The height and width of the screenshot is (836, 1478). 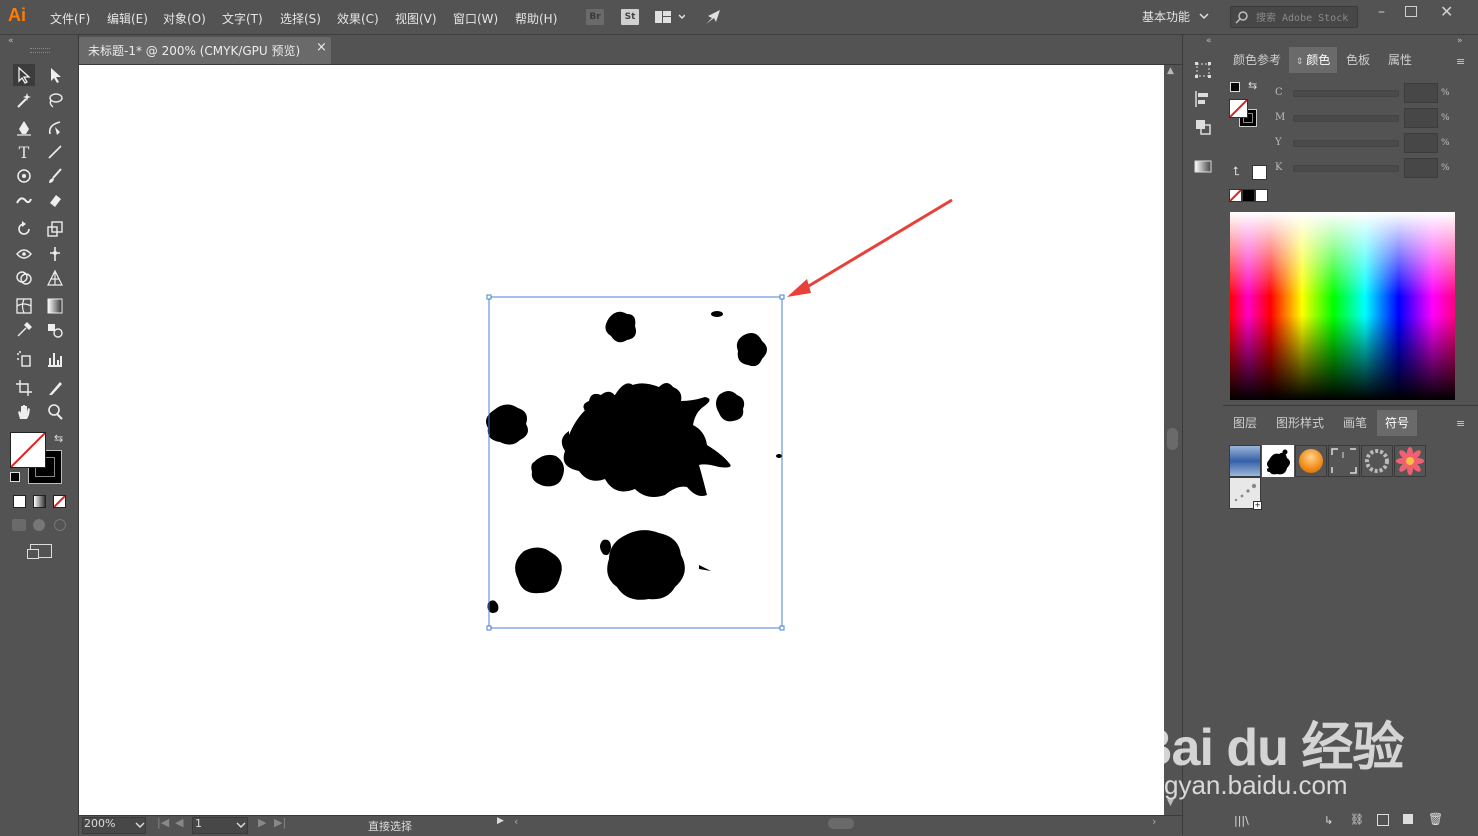 I want to click on tab-layers: 图层, so click(x=1245, y=423).